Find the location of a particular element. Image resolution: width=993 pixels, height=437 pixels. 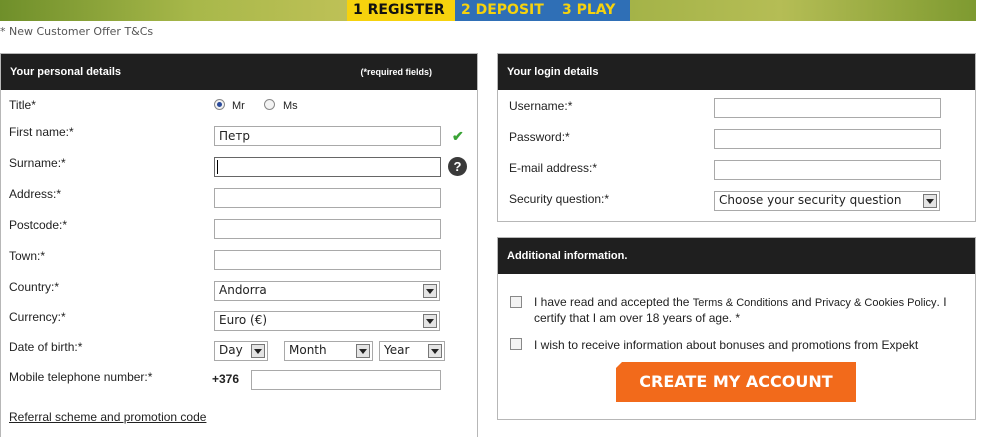

text-cursor is located at coordinates (217, 167).